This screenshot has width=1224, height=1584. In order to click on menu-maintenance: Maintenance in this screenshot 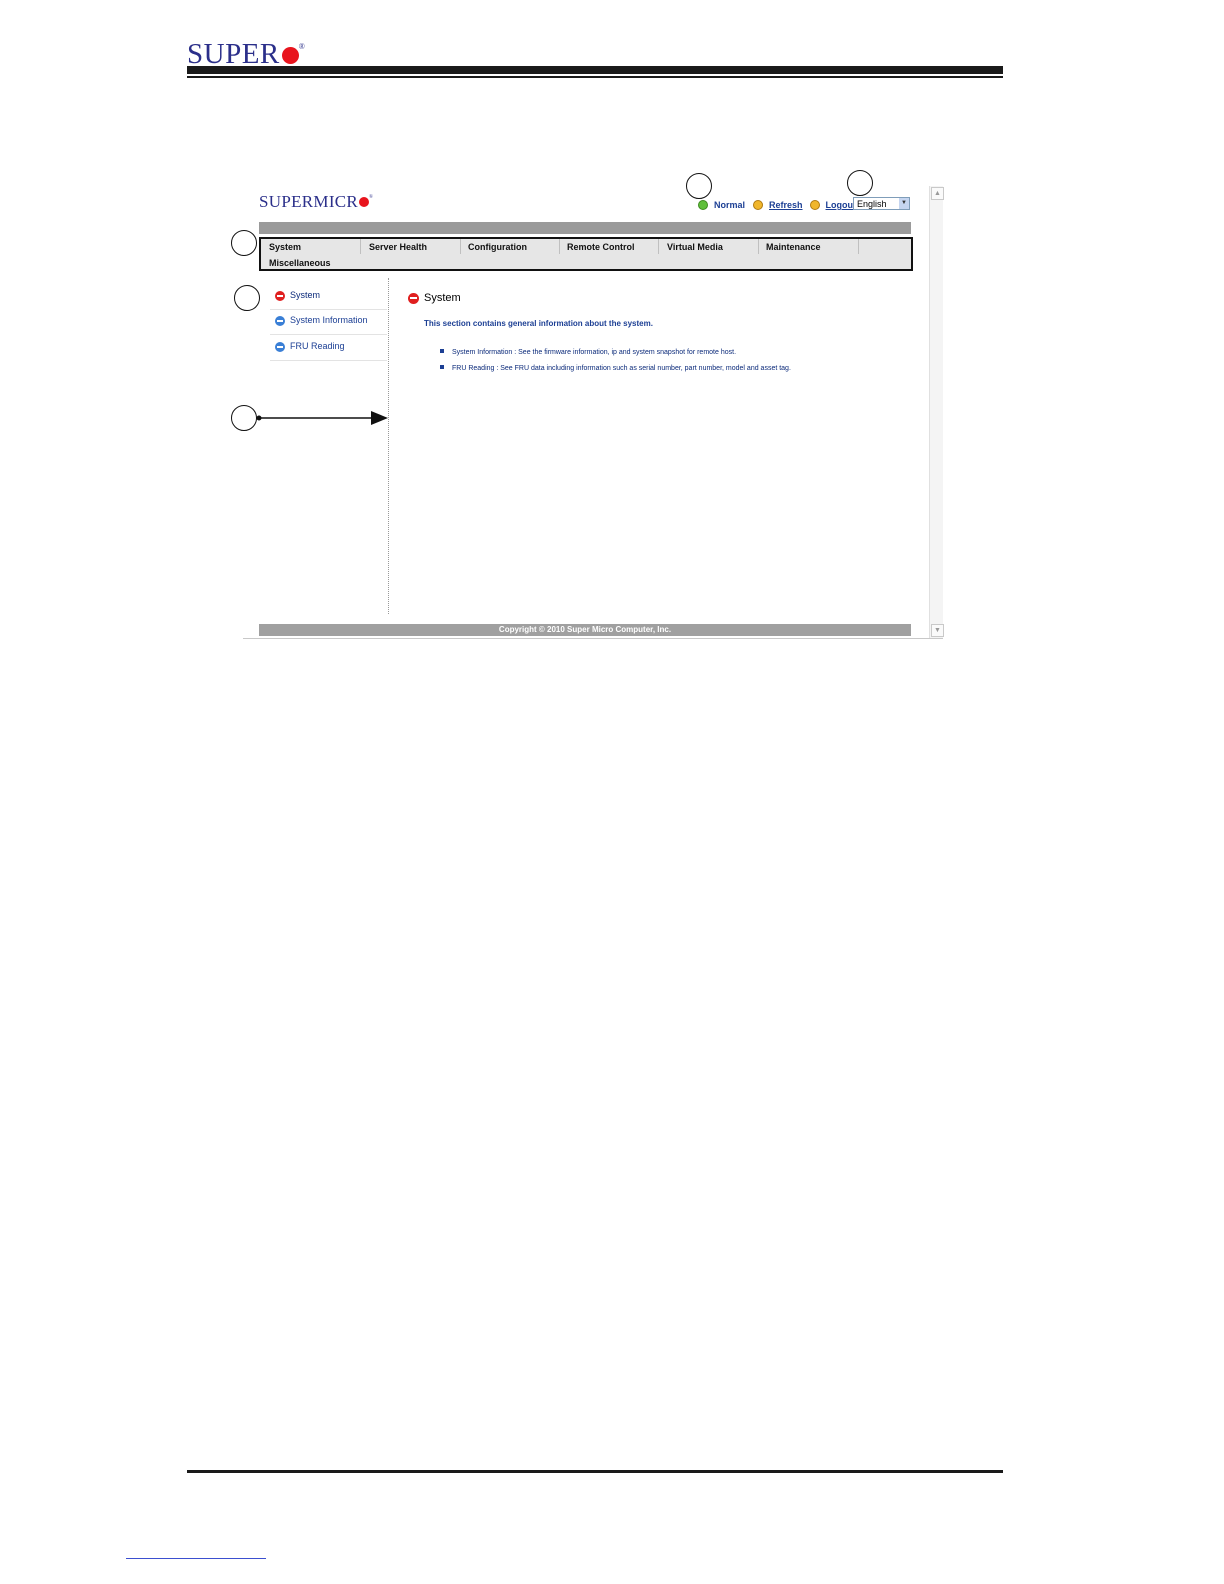, I will do `click(793, 247)`.